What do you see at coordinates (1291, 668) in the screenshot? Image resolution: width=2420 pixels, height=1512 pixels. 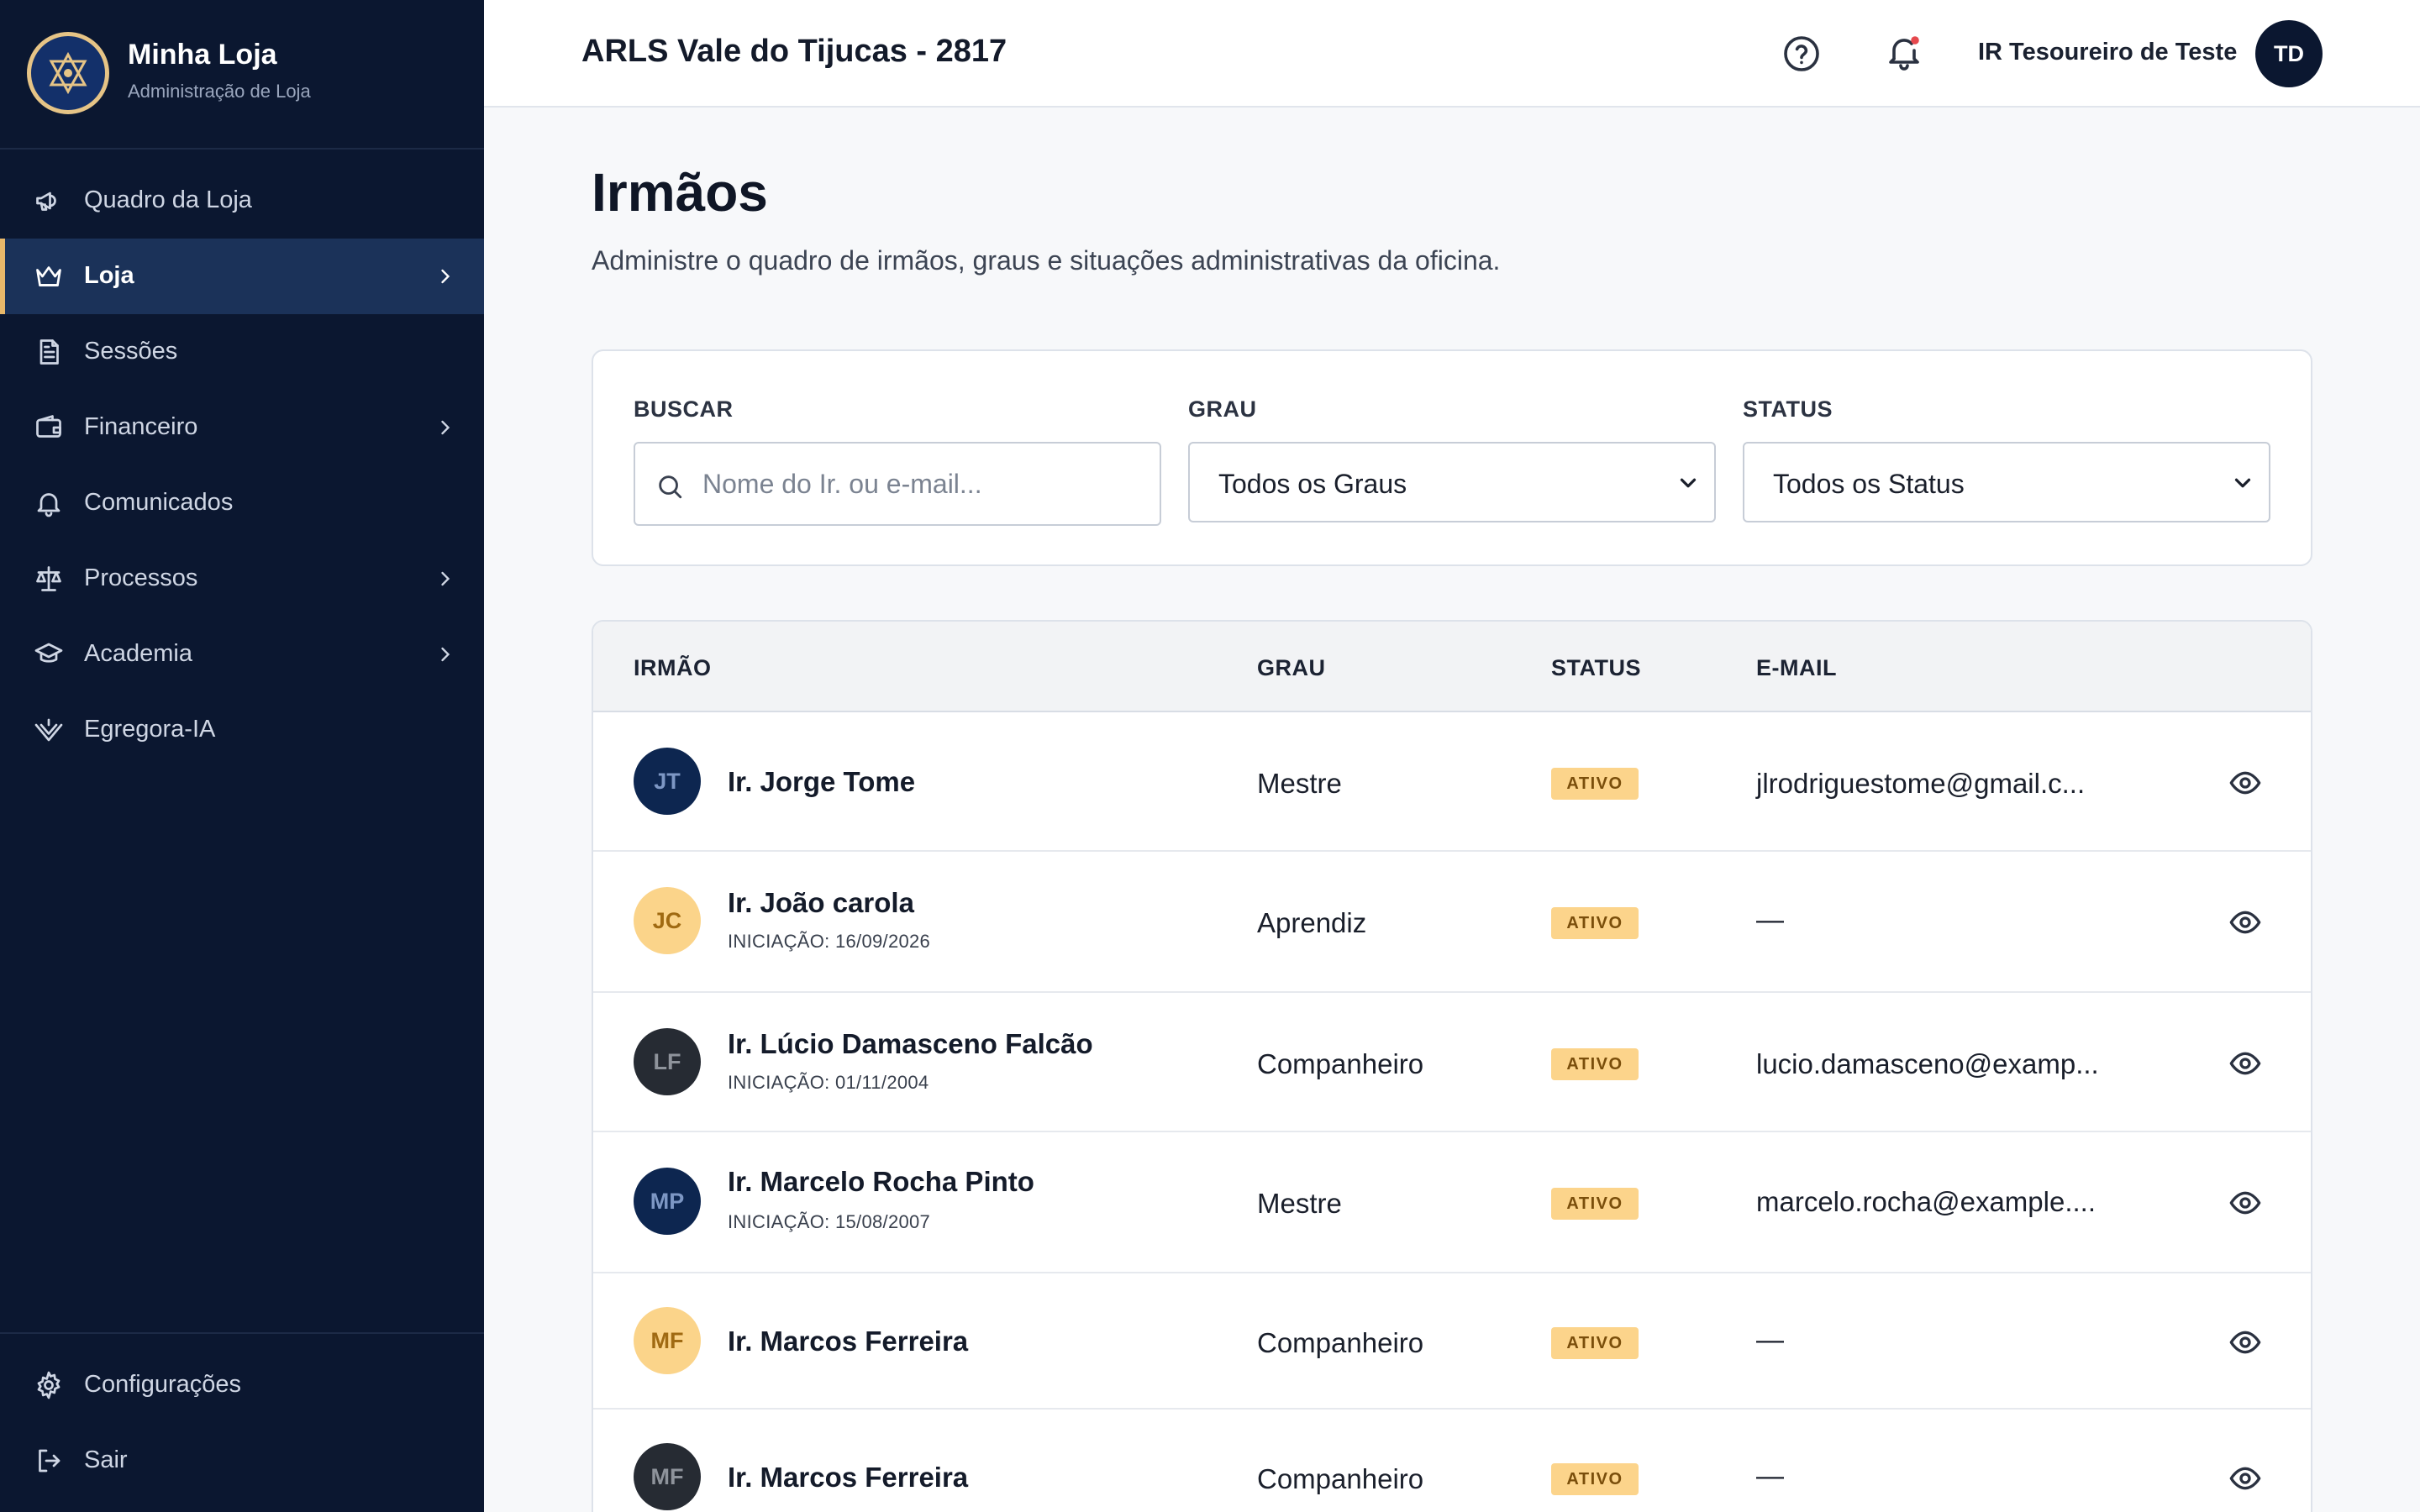 I see `column-header-grau: GRAU` at bounding box center [1291, 668].